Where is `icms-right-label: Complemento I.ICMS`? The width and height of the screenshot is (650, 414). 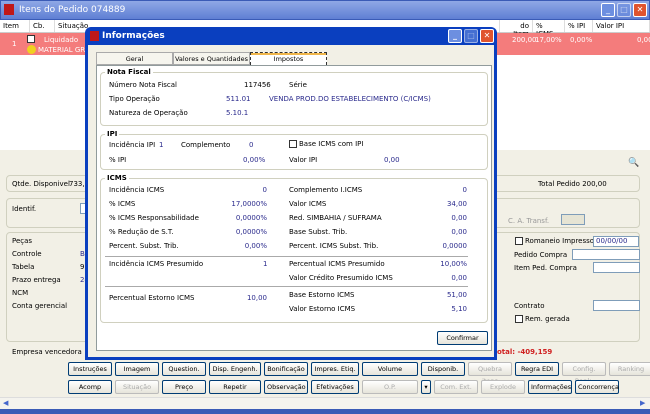
icms-right-label: Complemento I.ICMS is located at coordinates (326, 190).